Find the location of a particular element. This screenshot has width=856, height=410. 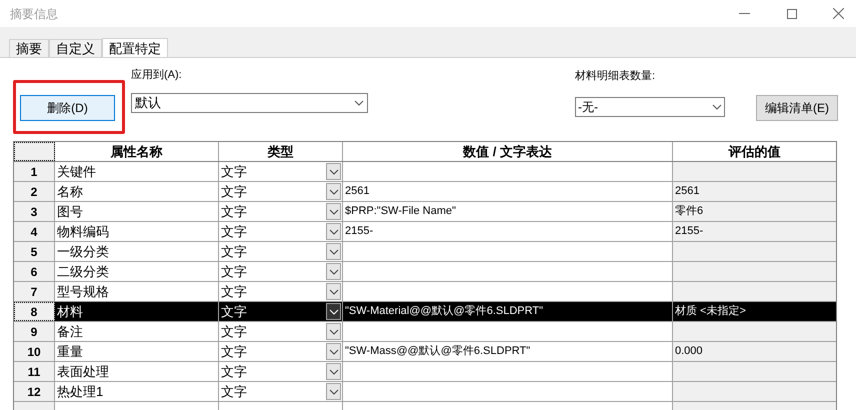

column-header: 评估的值 is located at coordinates (754, 151).